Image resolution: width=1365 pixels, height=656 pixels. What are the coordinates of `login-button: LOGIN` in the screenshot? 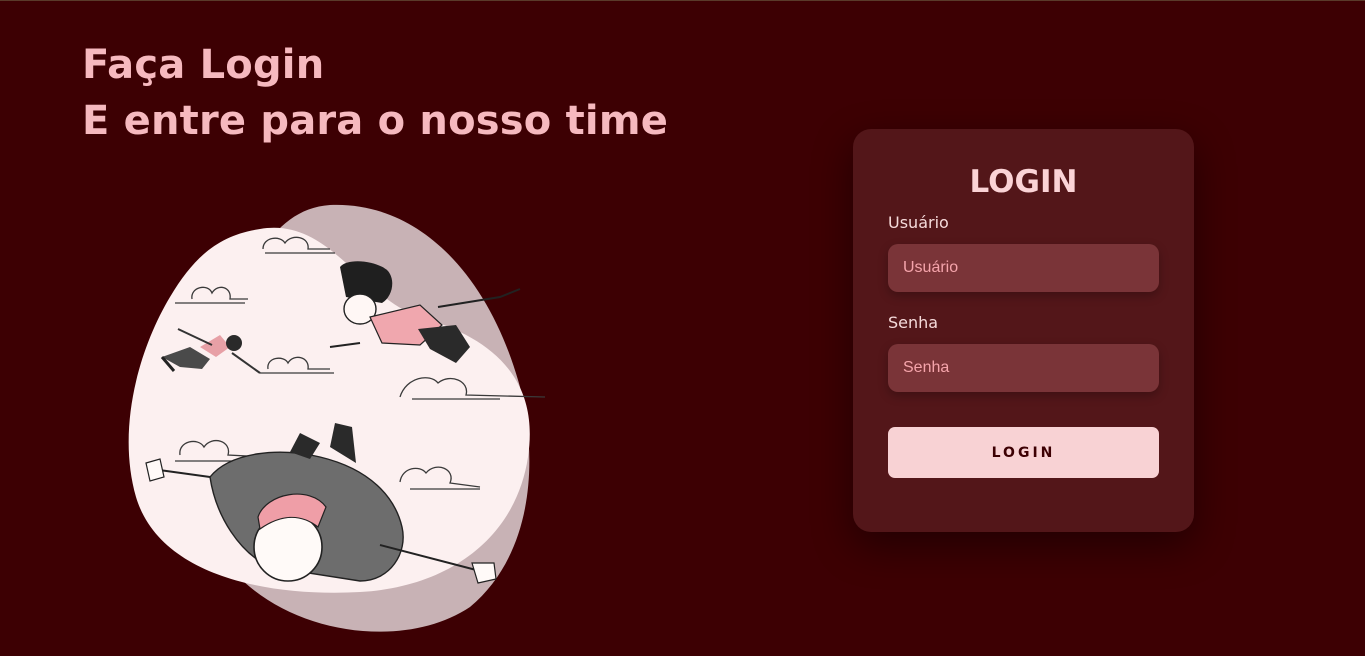 It's located at (1023, 452).